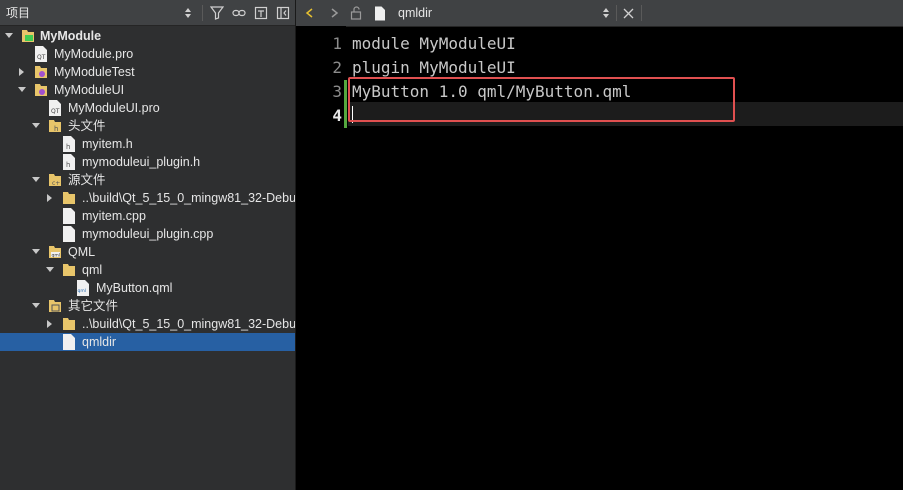 This screenshot has width=903, height=490. What do you see at coordinates (71, 36) in the screenshot?
I see `tree-item-label: MyModule` at bounding box center [71, 36].